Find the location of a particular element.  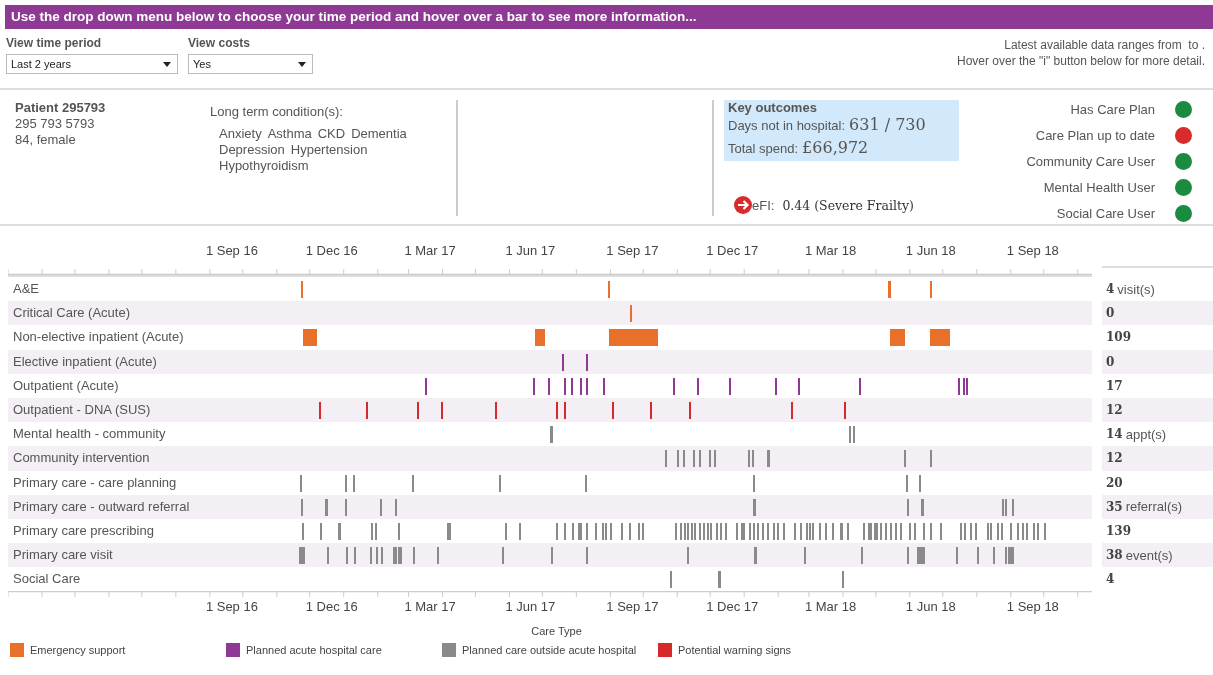

row-label: A&E is located at coordinates (26, 288).